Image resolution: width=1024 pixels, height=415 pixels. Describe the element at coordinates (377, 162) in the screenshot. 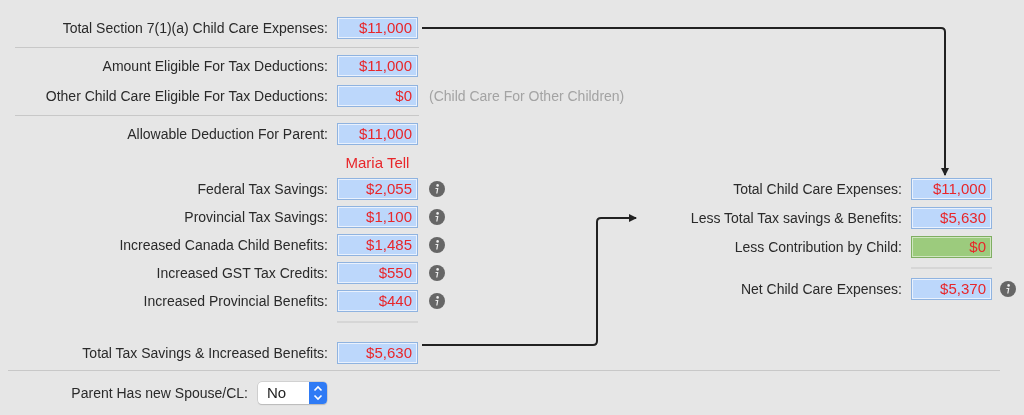

I see `parent-name: Maria Tell` at that location.